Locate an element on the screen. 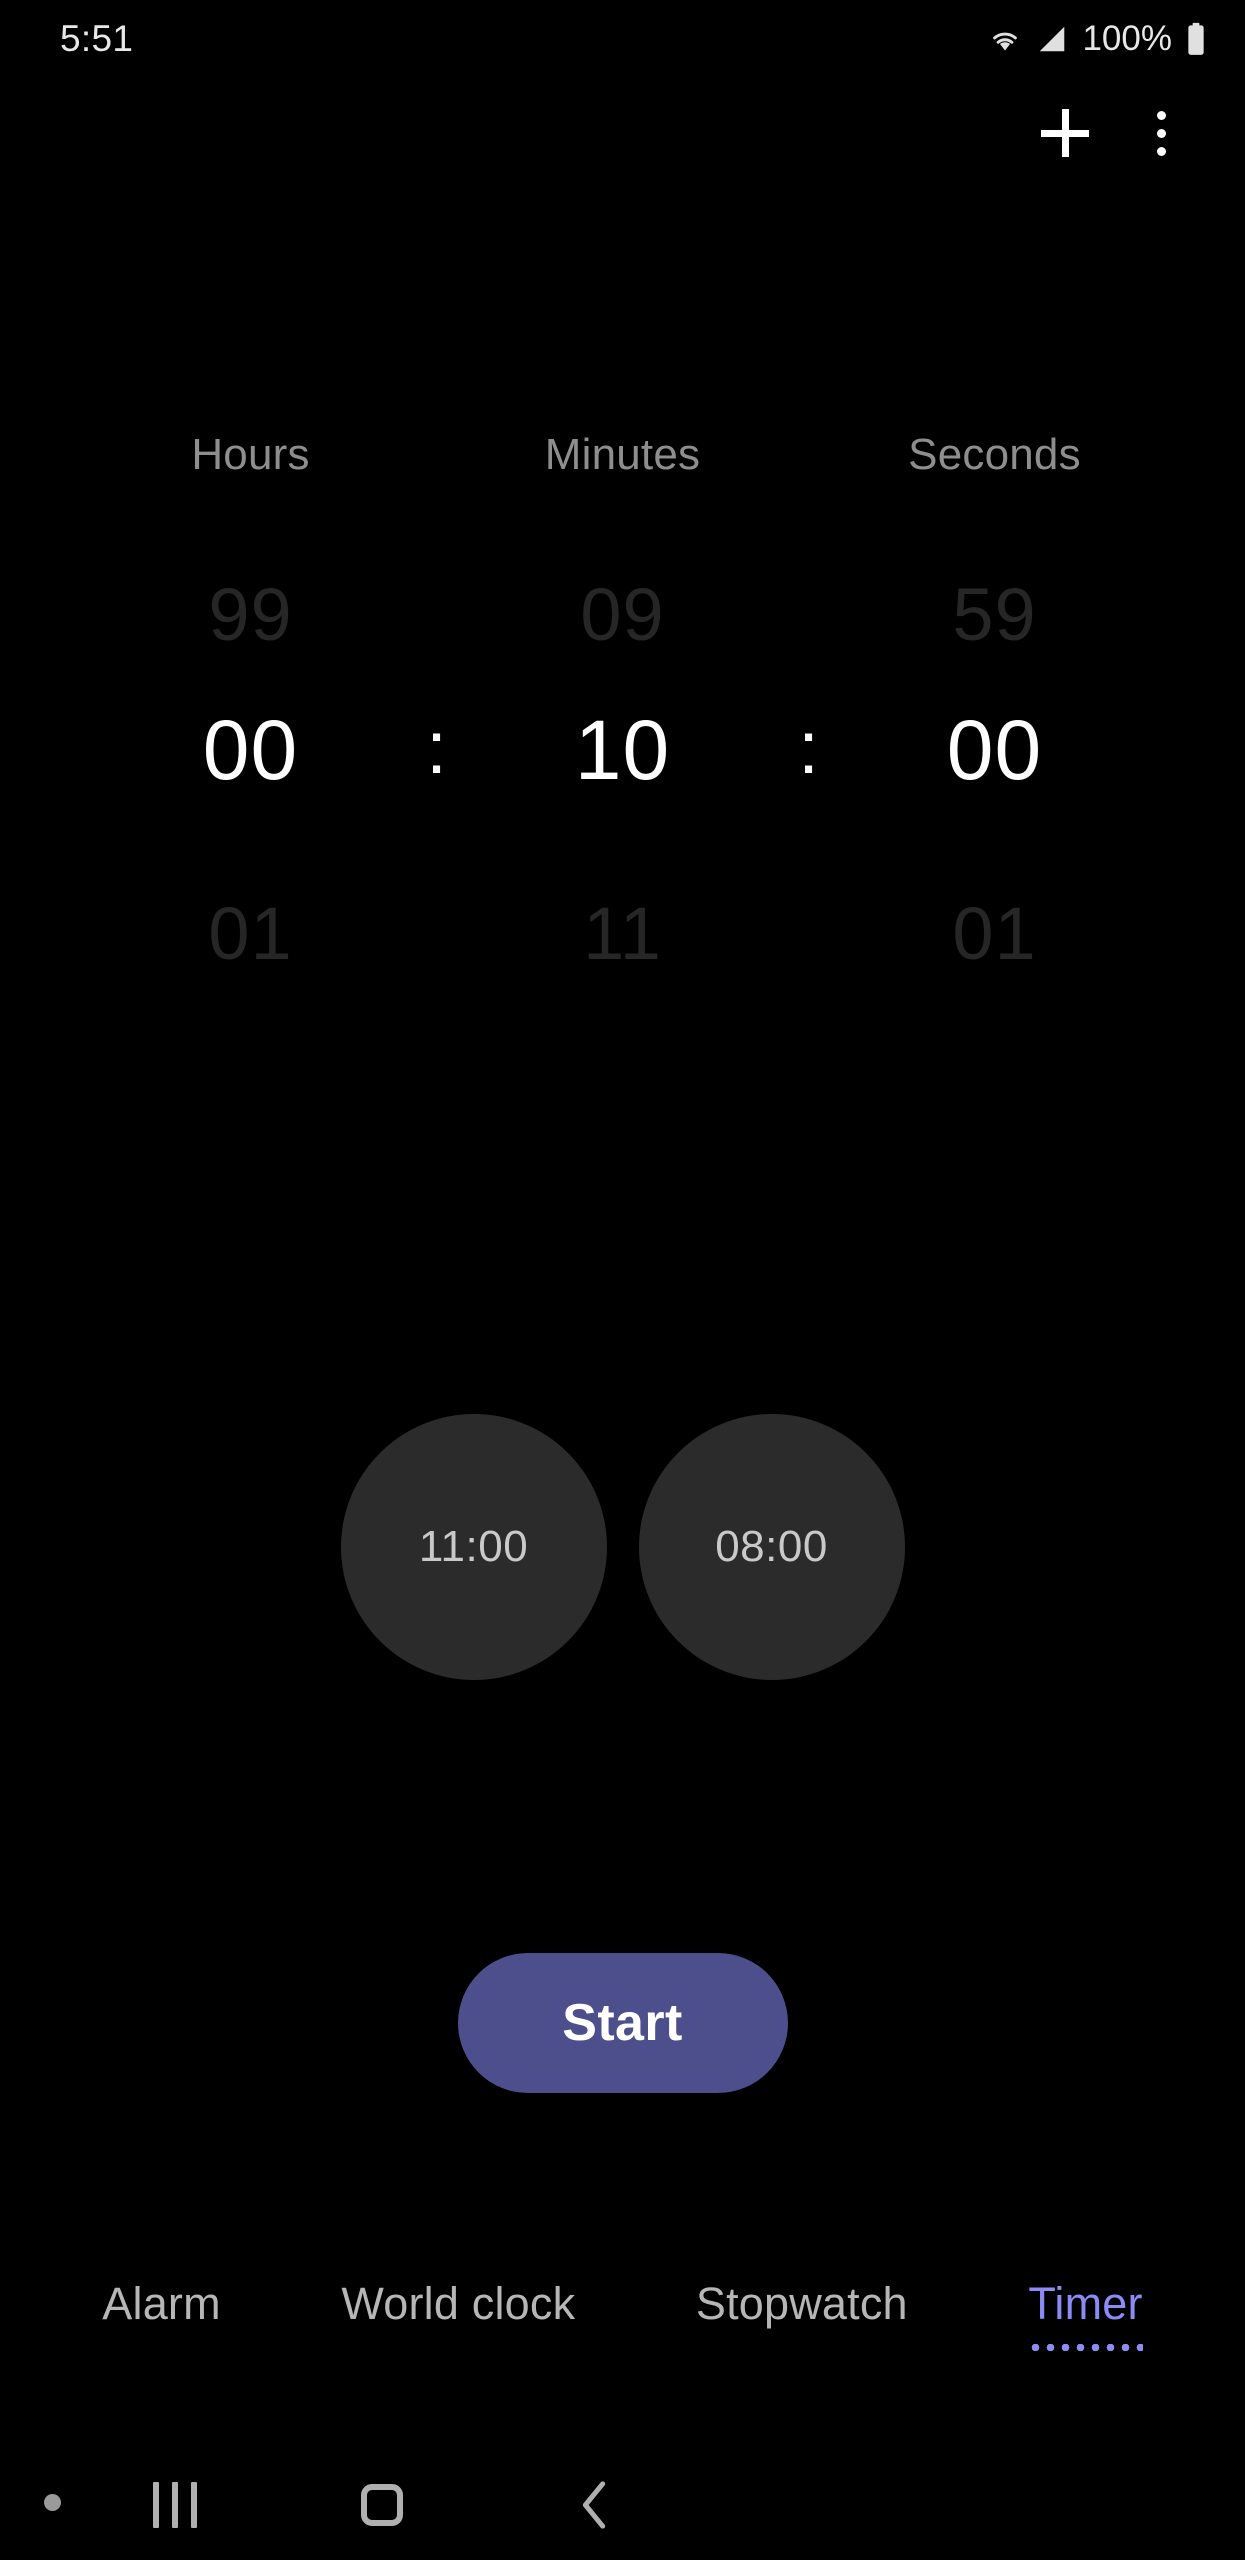 This screenshot has width=1245, height=2560. tab-world-clock: World clock is located at coordinates (458, 2304).